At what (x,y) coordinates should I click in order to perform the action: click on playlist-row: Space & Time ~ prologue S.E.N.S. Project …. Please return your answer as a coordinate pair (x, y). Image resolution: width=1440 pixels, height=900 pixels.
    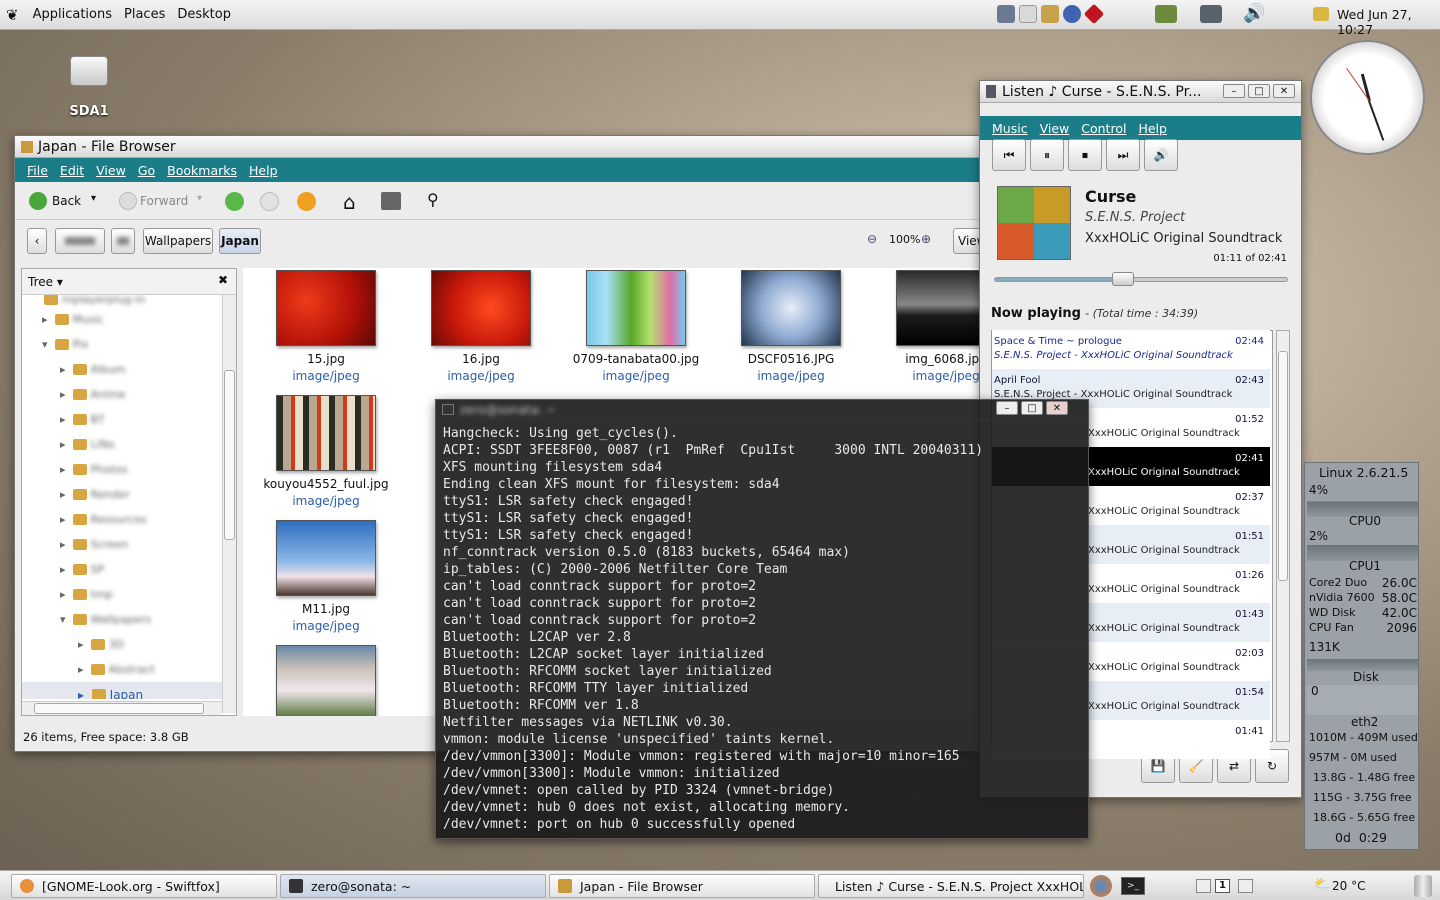
    Looking at the image, I should click on (1131, 349).